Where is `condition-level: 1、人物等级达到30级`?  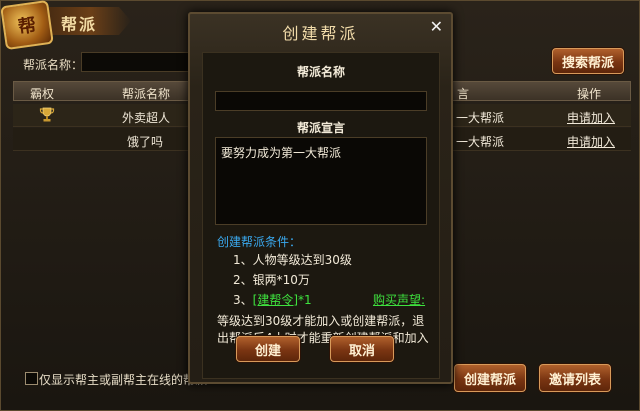 condition-level: 1、人物等级达到30级 is located at coordinates (292, 260).